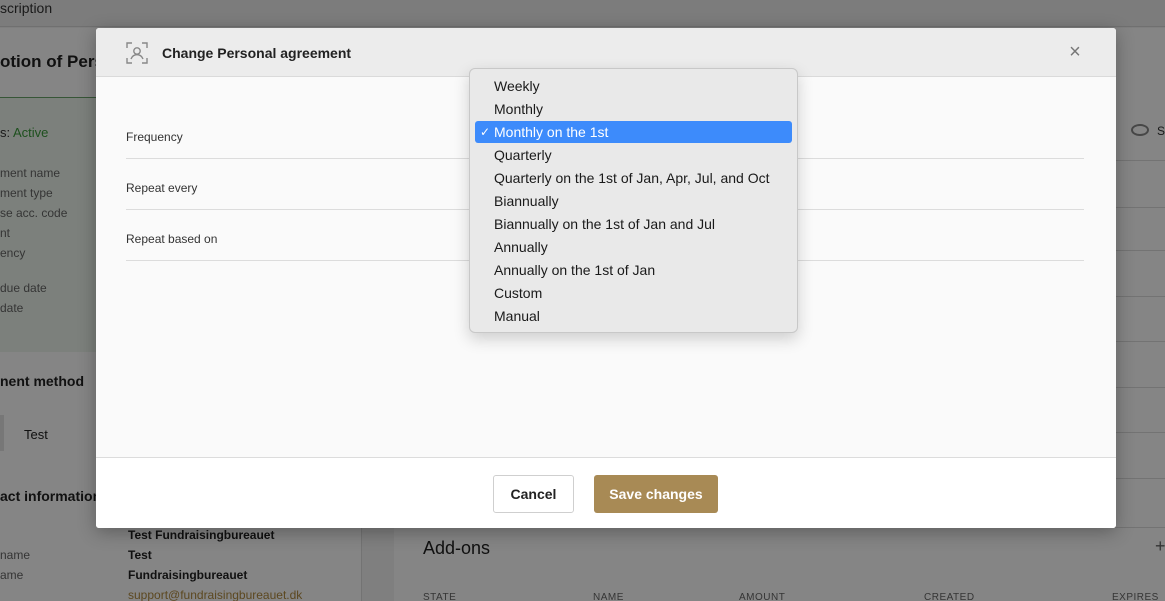 The width and height of the screenshot is (1165, 601). I want to click on cancel-button: Cancel, so click(533, 494).